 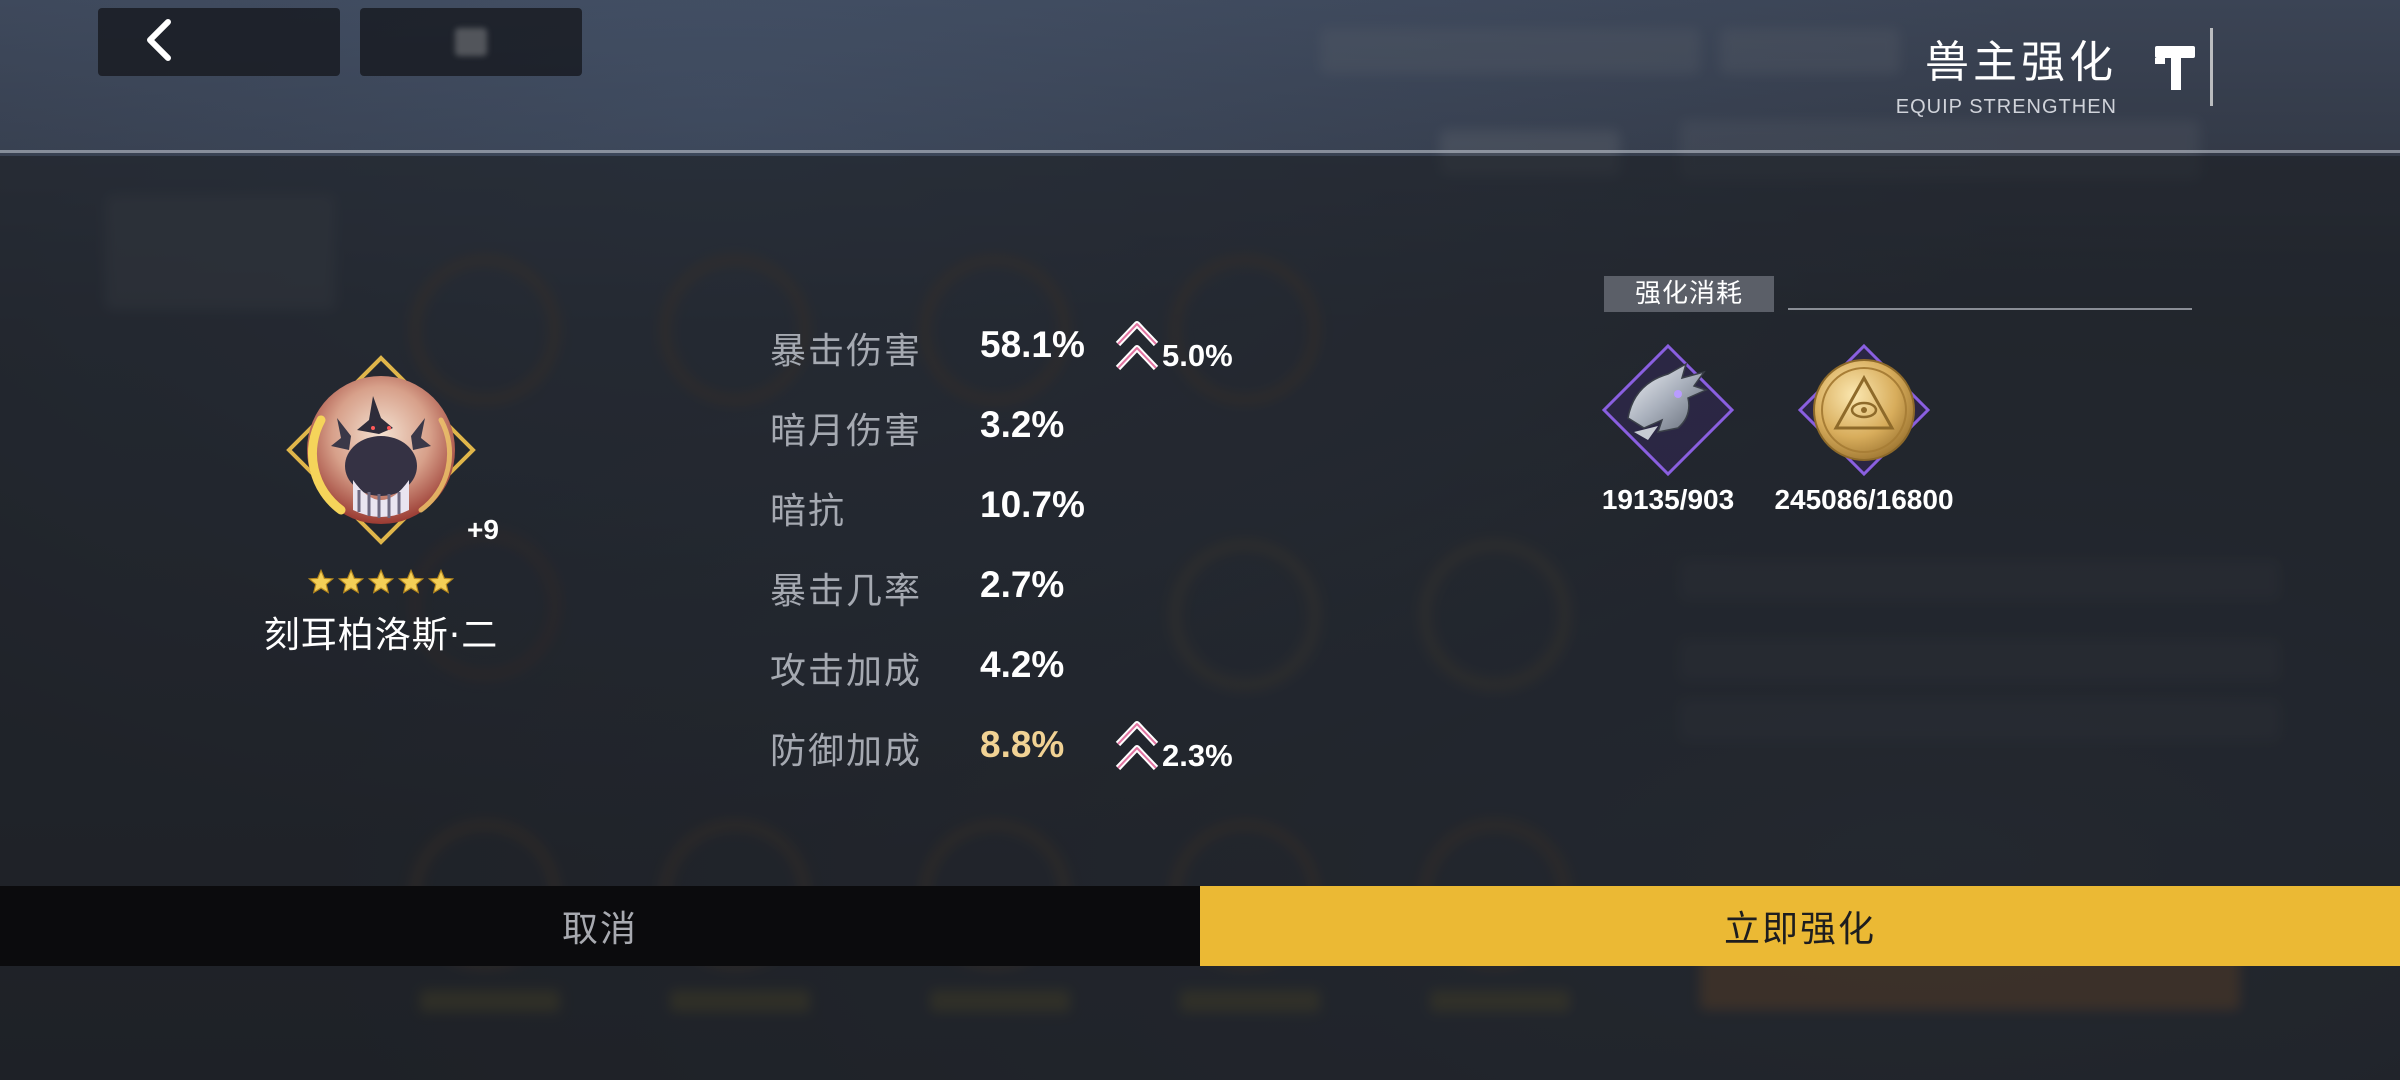 I want to click on stat-label: 暗月伤害, so click(x=846, y=431).